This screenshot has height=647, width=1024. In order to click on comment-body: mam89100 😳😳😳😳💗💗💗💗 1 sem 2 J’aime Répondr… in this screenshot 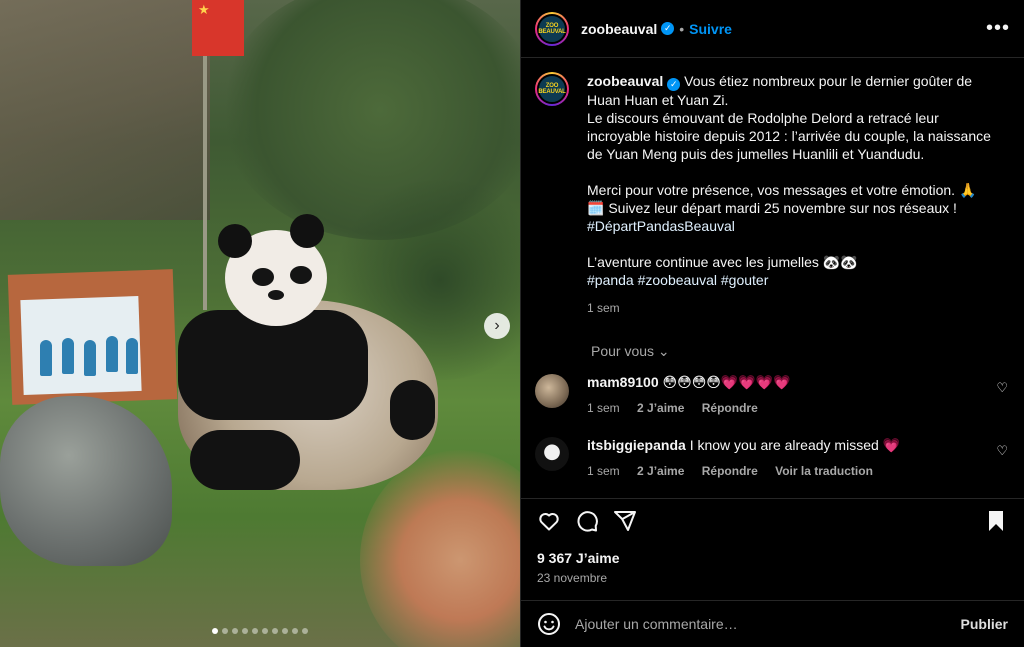, I will do `click(689, 394)`.